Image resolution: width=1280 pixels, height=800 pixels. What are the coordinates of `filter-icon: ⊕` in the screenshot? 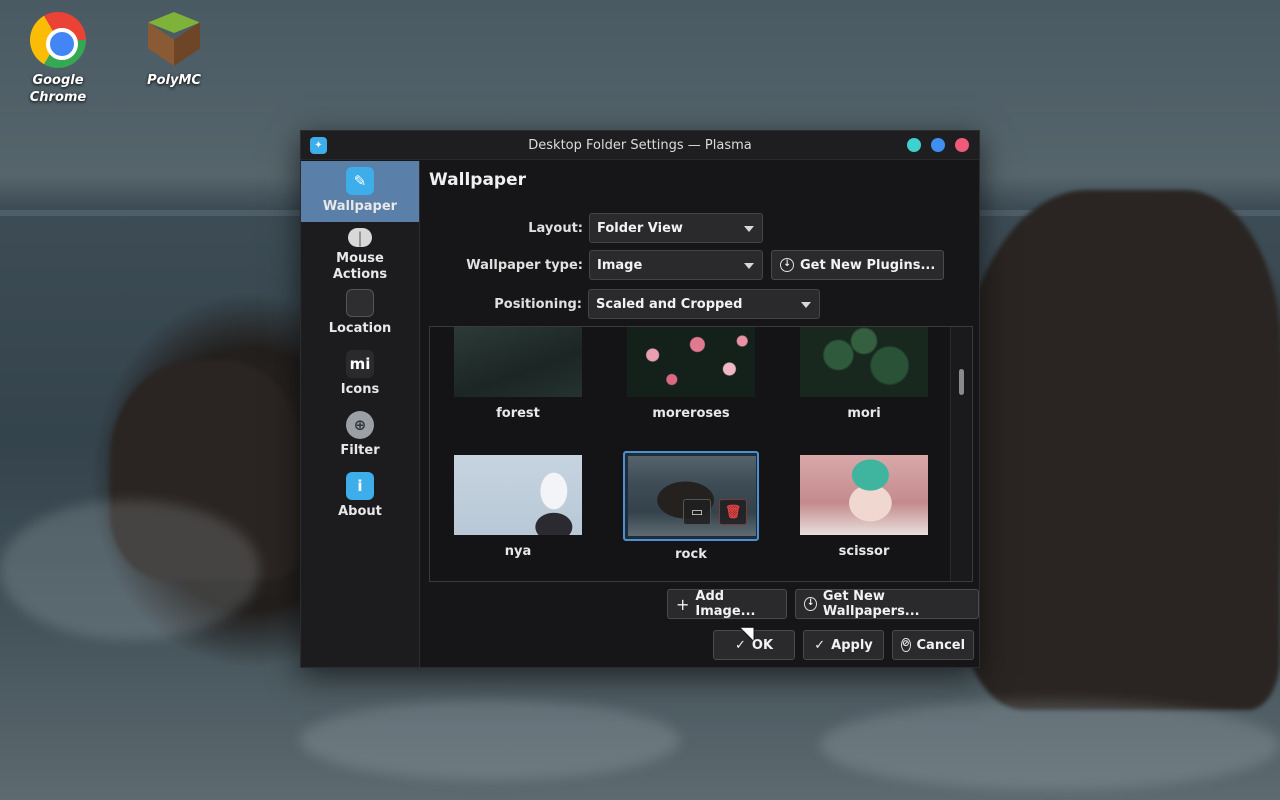 It's located at (360, 425).